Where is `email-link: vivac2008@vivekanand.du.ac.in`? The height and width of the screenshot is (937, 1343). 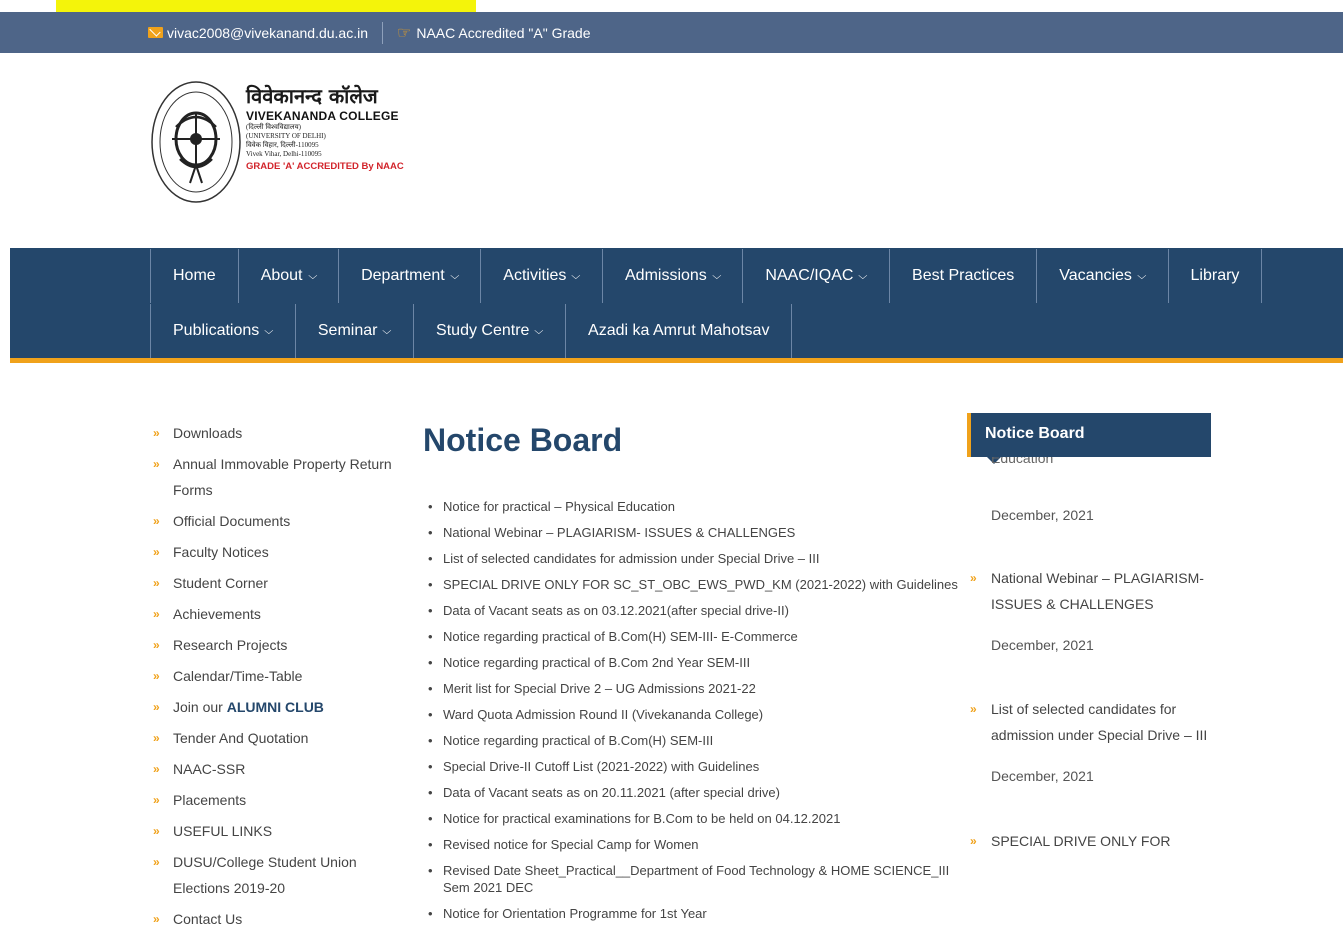 email-link: vivac2008@vivekanand.du.ac.in is located at coordinates (258, 33).